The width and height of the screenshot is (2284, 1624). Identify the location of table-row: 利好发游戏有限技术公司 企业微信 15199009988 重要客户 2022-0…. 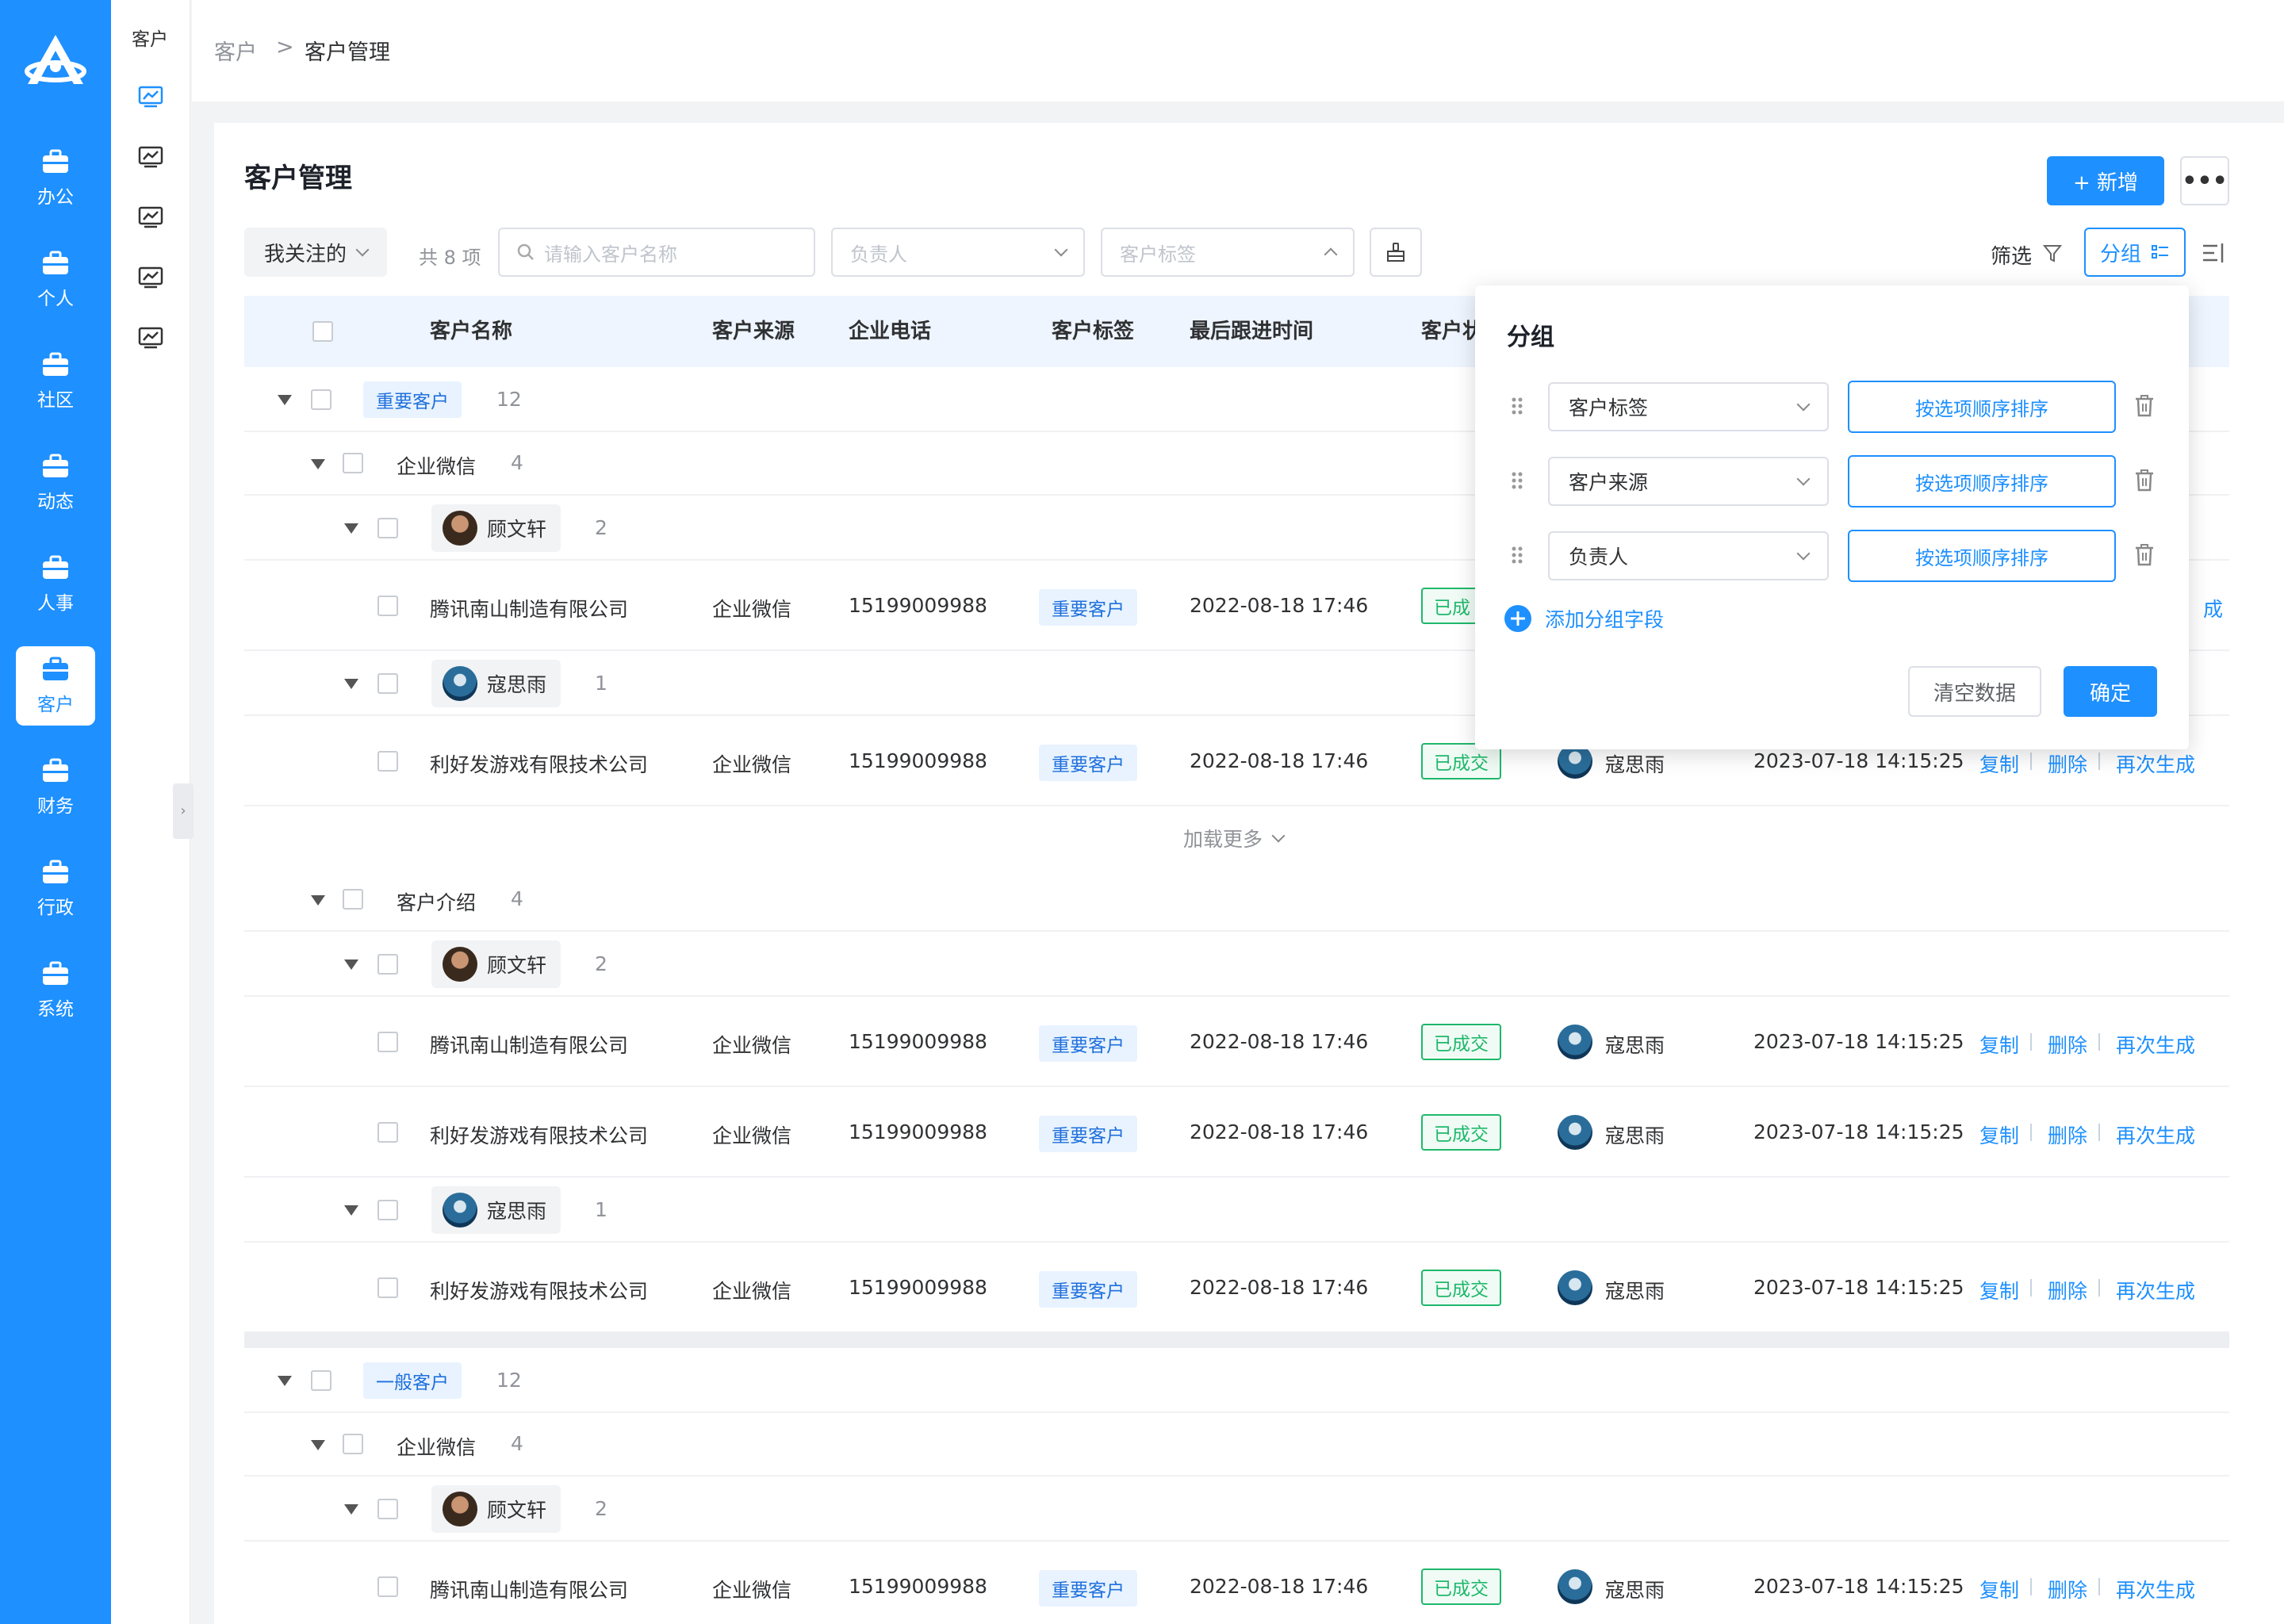
(1236, 1288).